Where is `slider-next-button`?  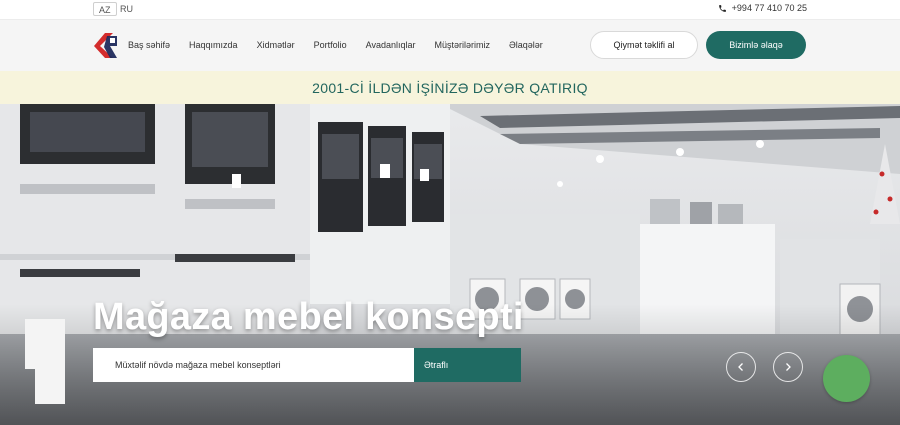
slider-next-button is located at coordinates (788, 367).